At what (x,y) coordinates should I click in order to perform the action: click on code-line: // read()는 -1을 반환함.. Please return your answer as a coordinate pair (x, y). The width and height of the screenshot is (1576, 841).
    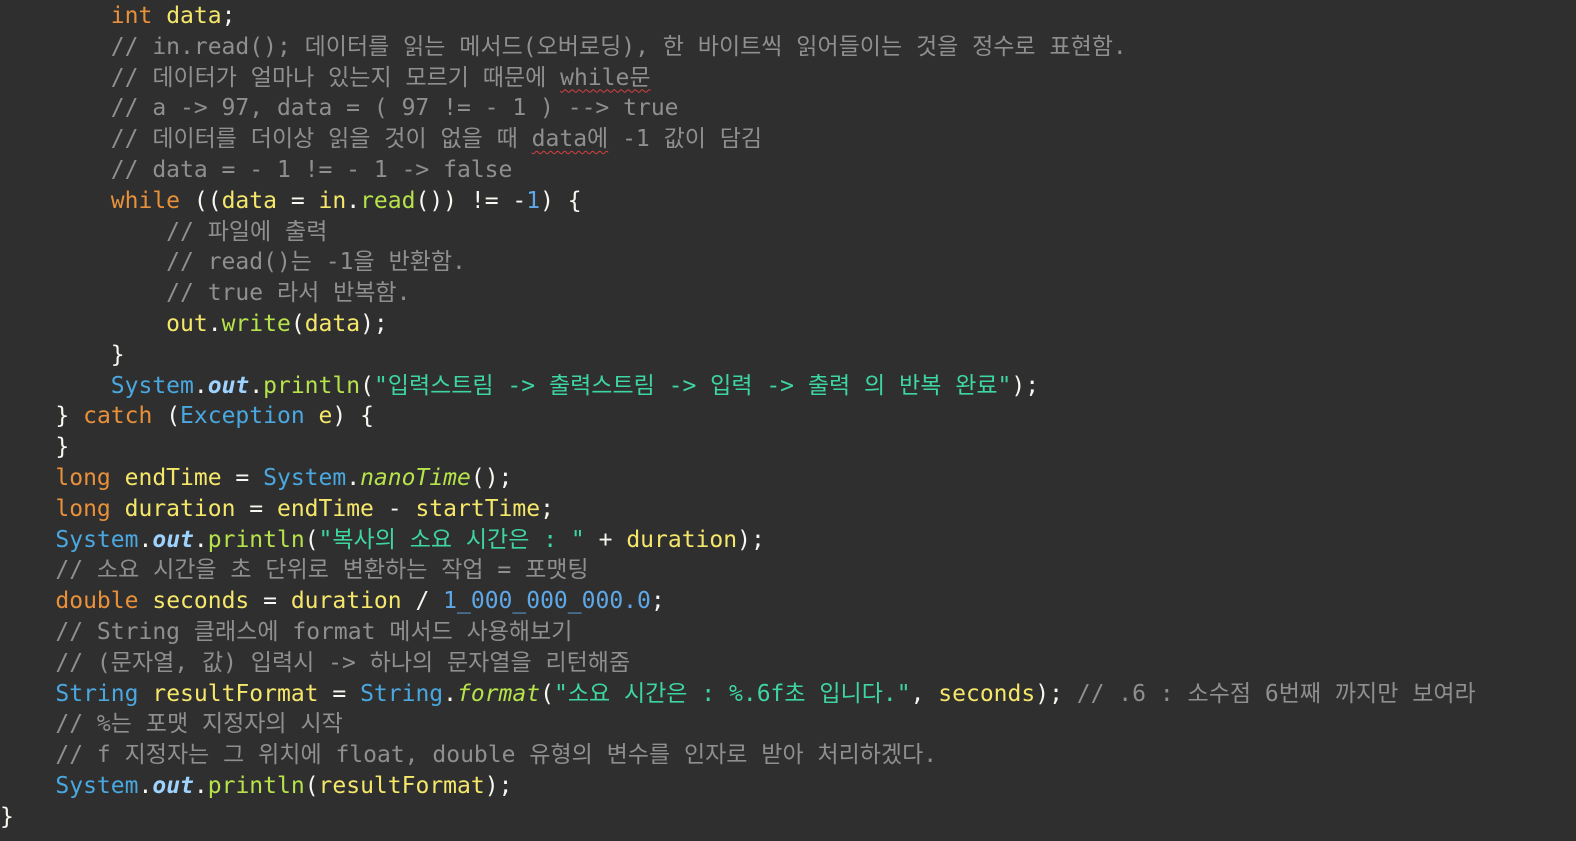
    Looking at the image, I should click on (788, 262).